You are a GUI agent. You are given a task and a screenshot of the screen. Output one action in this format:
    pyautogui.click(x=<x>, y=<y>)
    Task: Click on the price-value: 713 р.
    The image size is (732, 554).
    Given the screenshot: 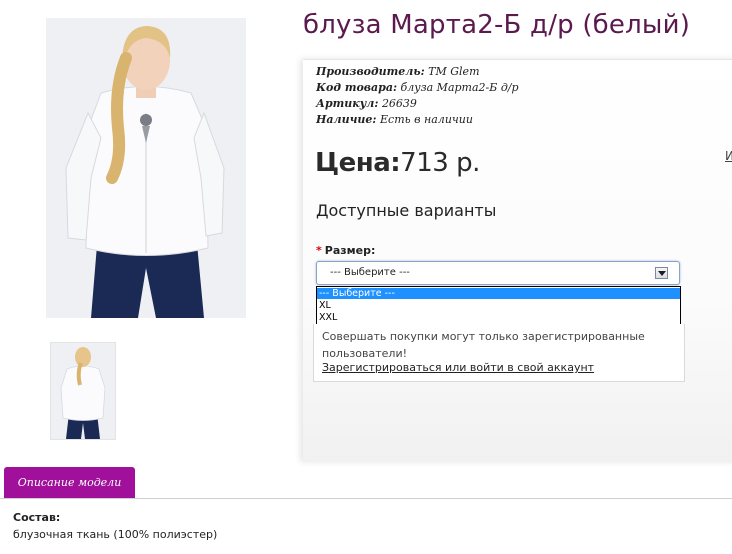 What is the action you would take?
    pyautogui.click(x=440, y=163)
    